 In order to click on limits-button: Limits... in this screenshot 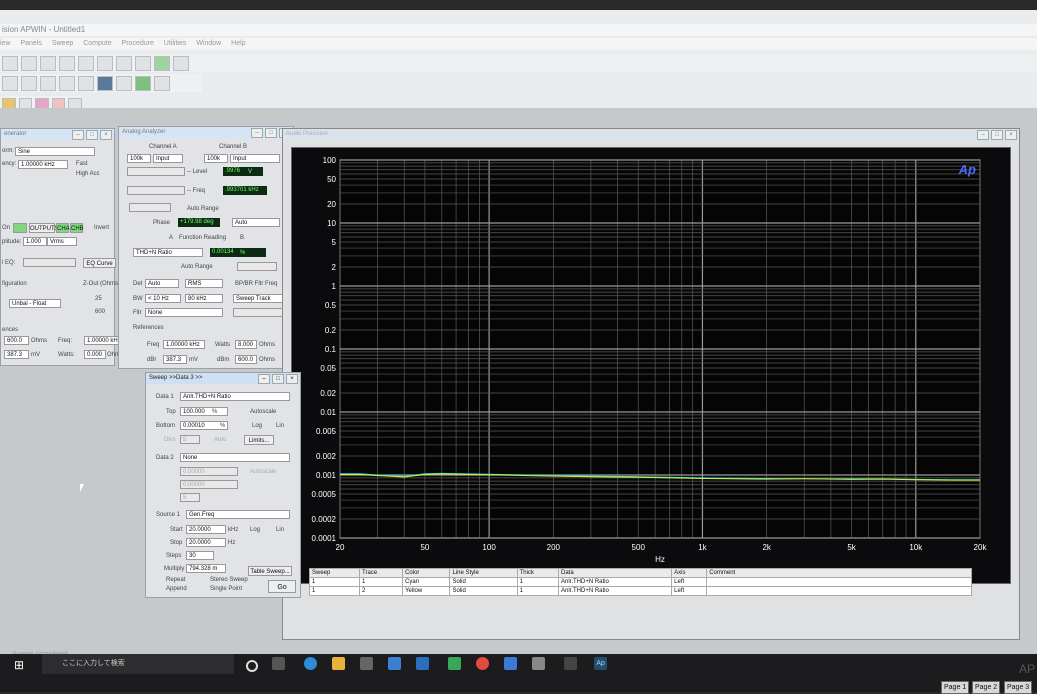, I will do `click(259, 440)`.